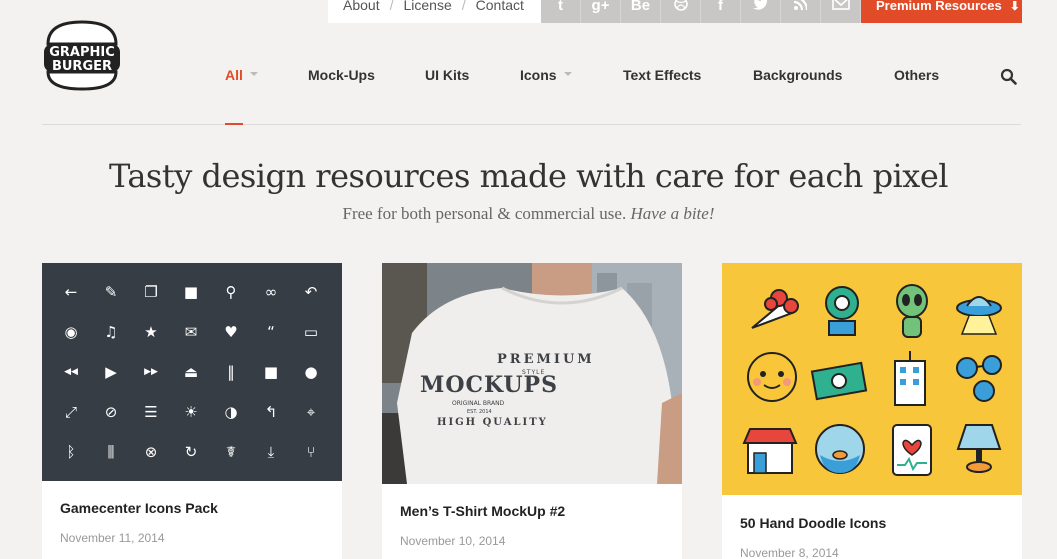 Image resolution: width=1057 pixels, height=559 pixels. I want to click on card-title: Gamecenter Icons Pack, so click(139, 508).